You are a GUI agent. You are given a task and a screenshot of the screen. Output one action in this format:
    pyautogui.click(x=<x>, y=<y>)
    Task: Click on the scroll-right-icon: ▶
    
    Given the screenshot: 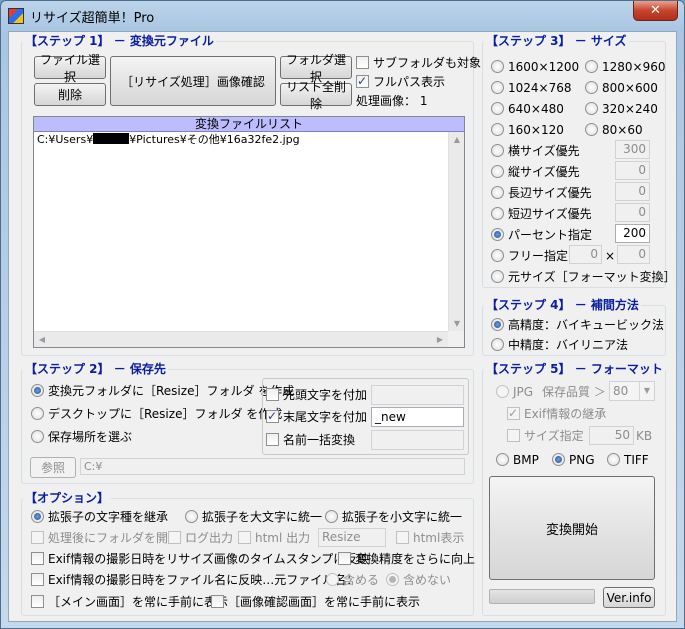 What is the action you would take?
    pyautogui.click(x=440, y=340)
    